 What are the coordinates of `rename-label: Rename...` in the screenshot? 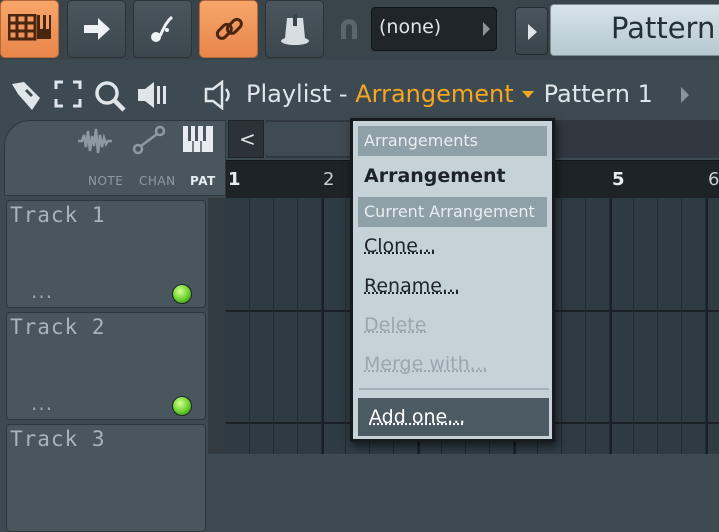 It's located at (412, 286).